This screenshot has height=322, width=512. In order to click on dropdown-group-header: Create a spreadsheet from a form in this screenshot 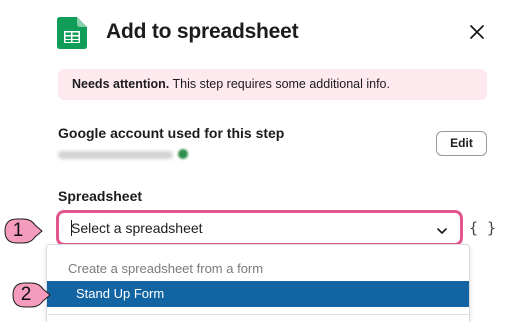, I will do `click(166, 268)`.